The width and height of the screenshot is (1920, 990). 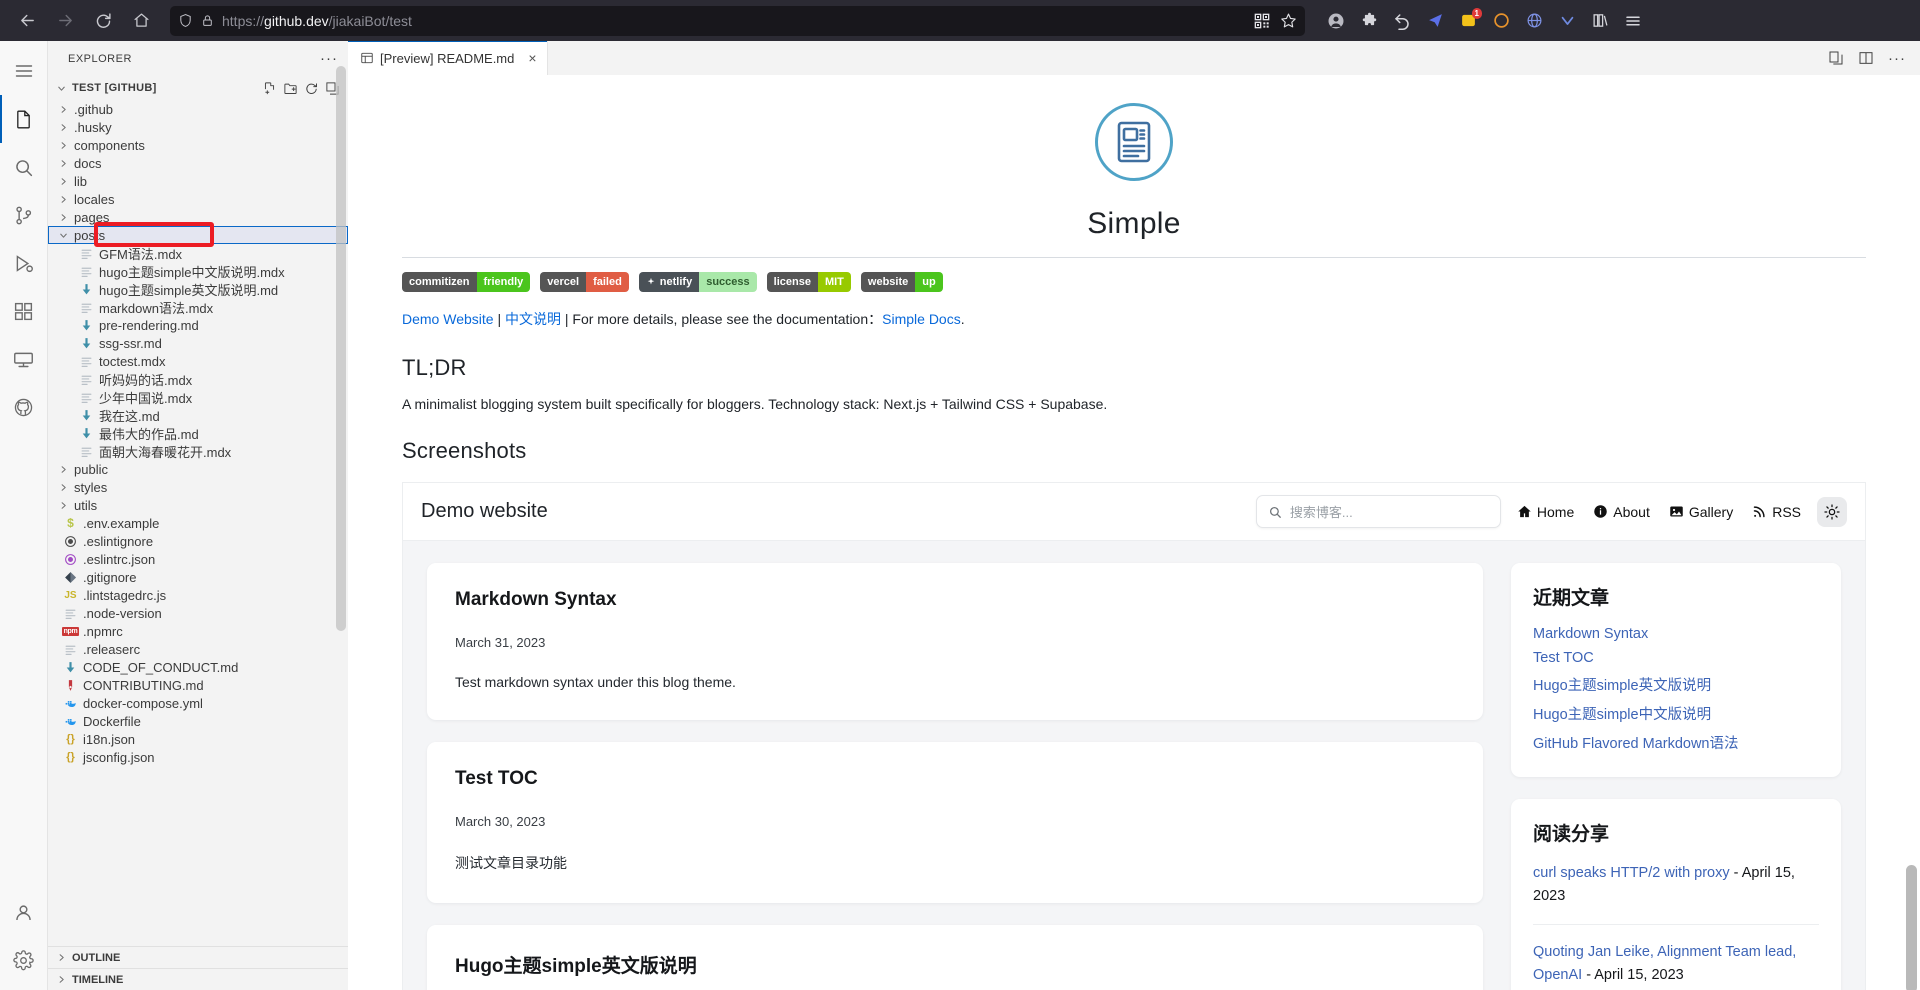 I want to click on tree-file-row: {} i18n.json, so click(x=198, y=739).